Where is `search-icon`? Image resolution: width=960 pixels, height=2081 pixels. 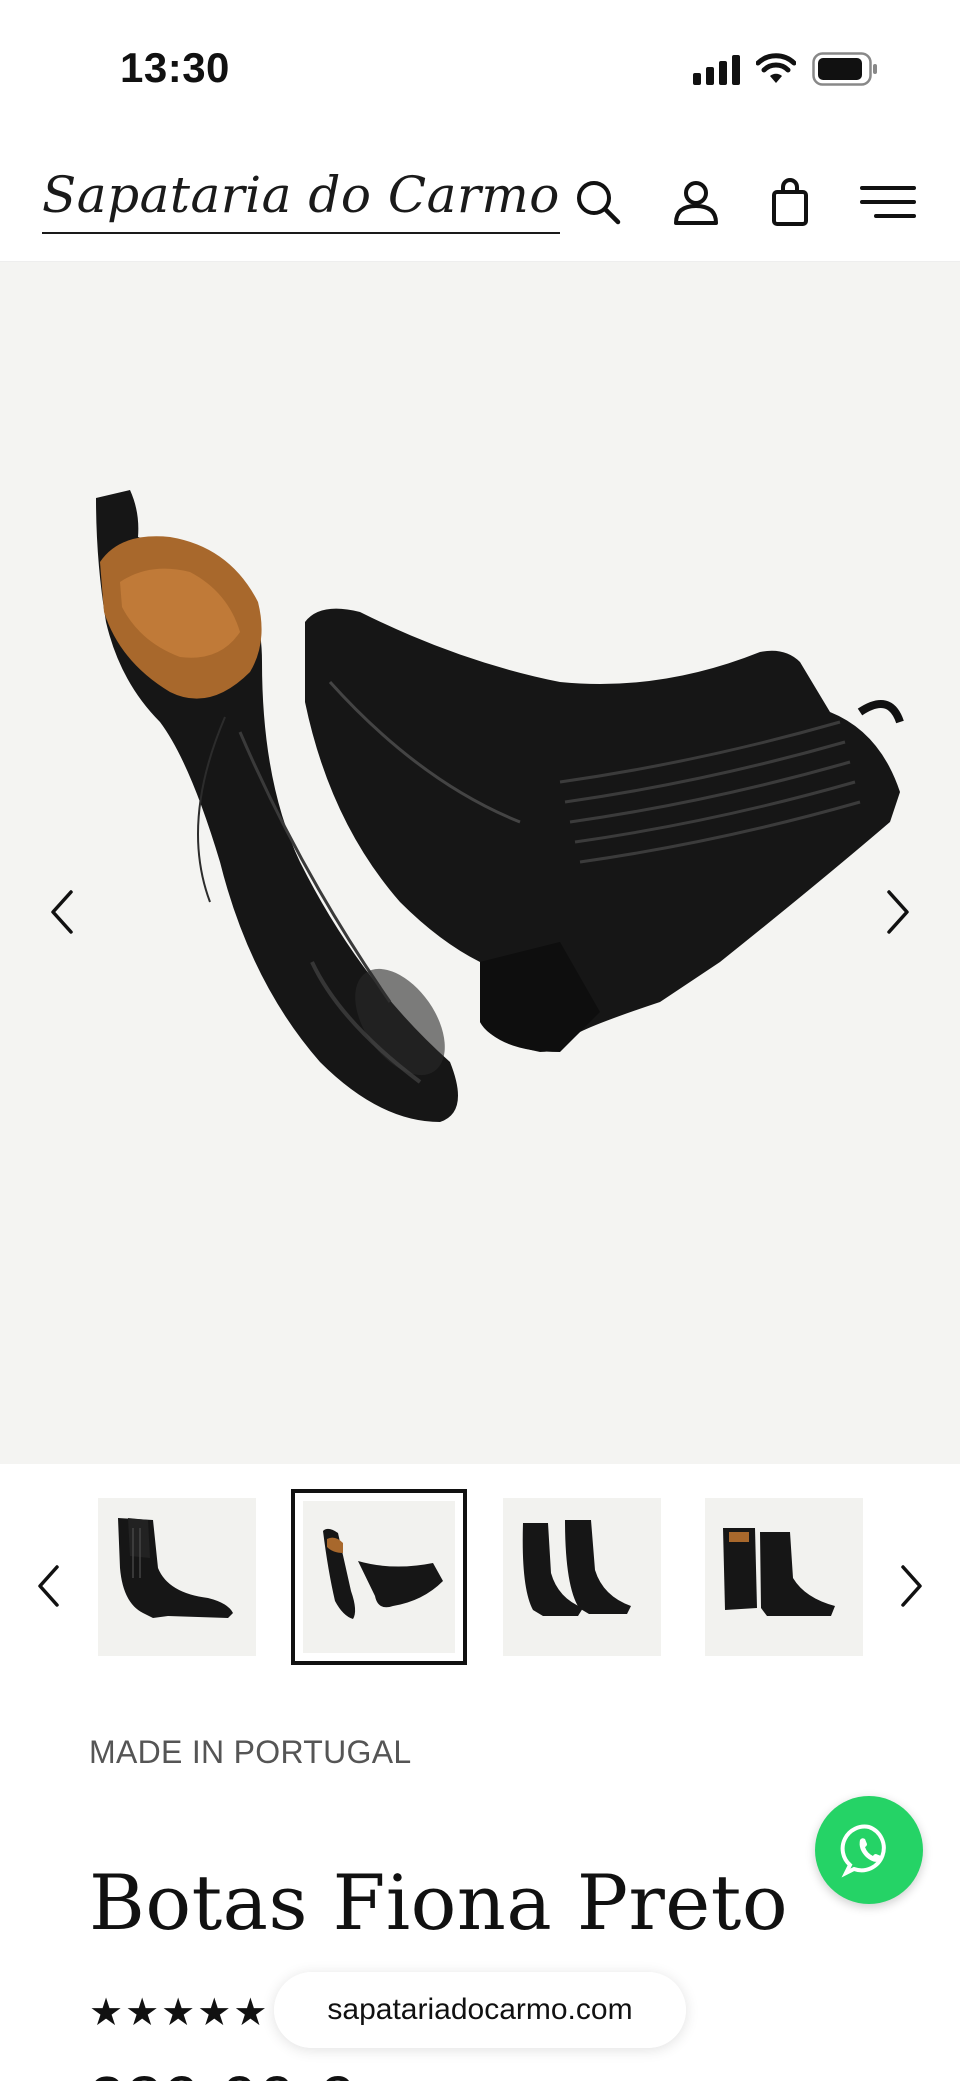
search-icon is located at coordinates (598, 202).